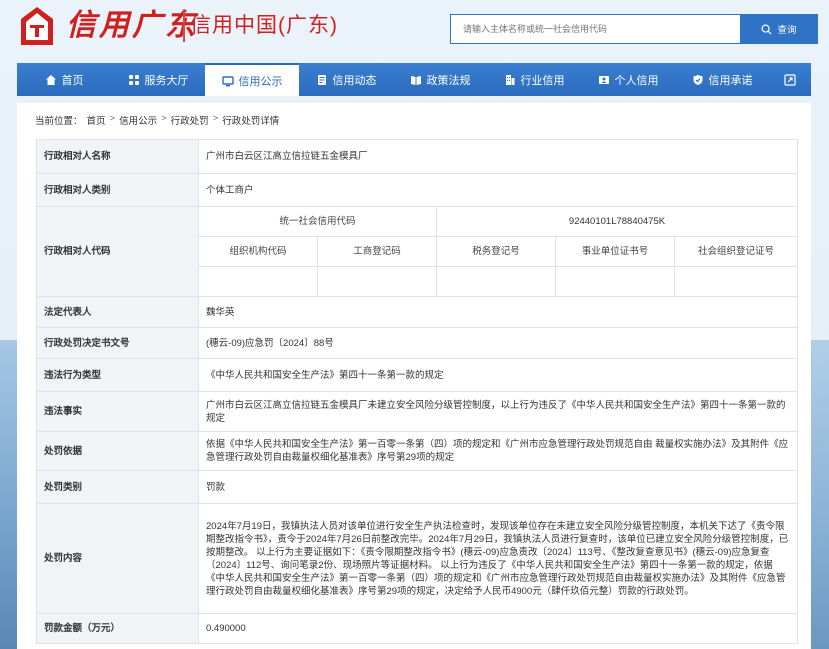  Describe the element at coordinates (498, 190) in the screenshot. I see `party-type-value: 个体工商户` at that location.